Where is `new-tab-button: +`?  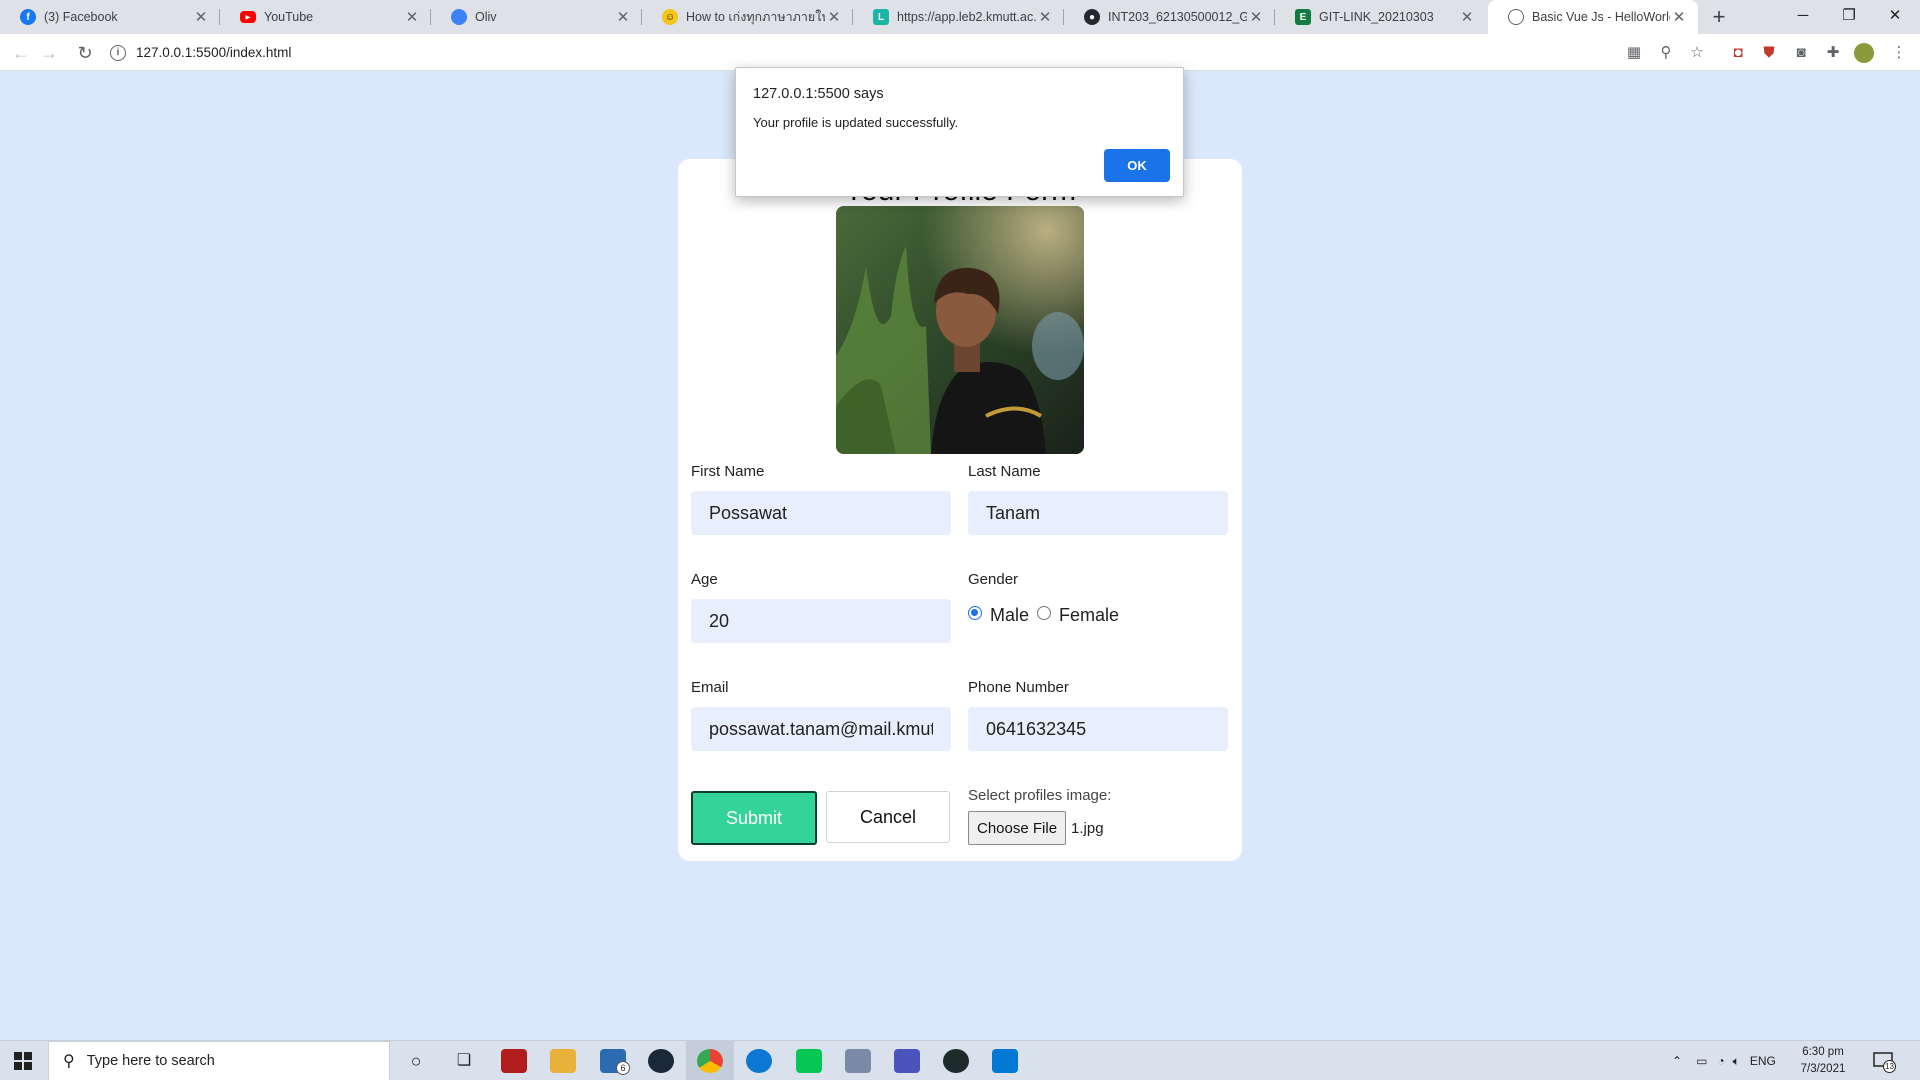 new-tab-button: + is located at coordinates (1719, 17).